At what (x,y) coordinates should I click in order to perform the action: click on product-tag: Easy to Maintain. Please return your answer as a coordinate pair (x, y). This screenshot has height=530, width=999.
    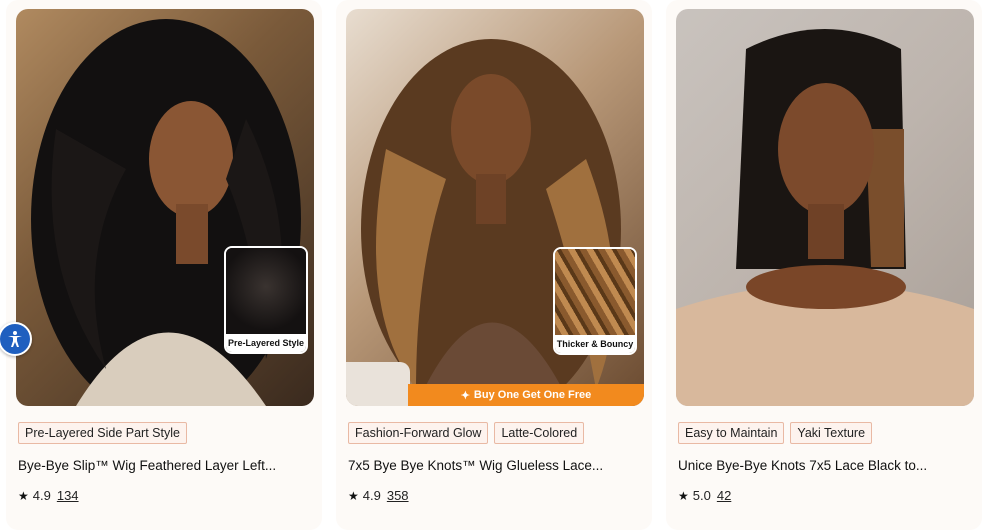
    Looking at the image, I should click on (731, 433).